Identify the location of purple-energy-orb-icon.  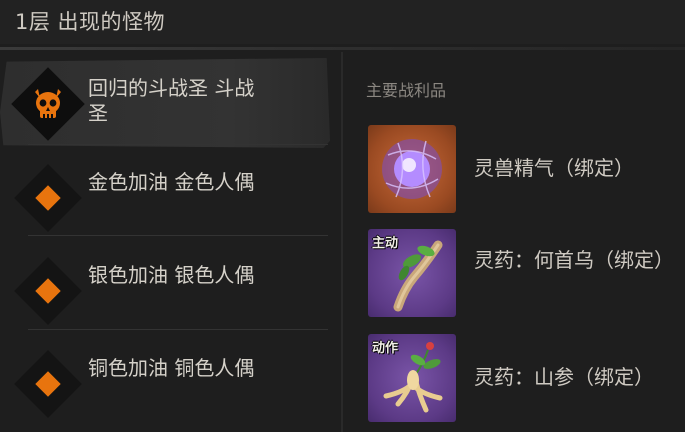
(412, 169).